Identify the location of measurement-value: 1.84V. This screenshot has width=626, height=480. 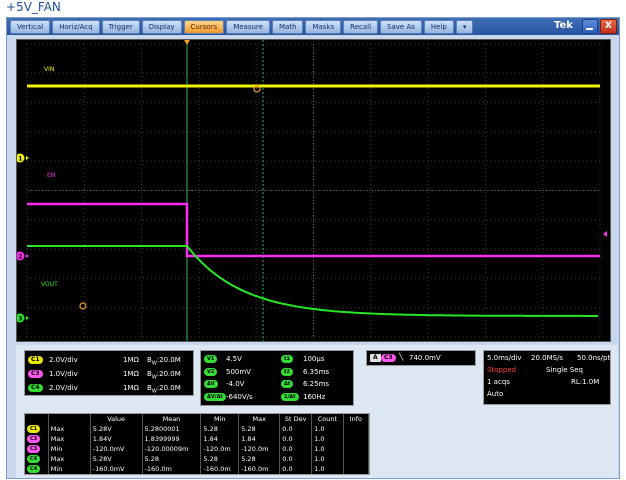
(102, 439).